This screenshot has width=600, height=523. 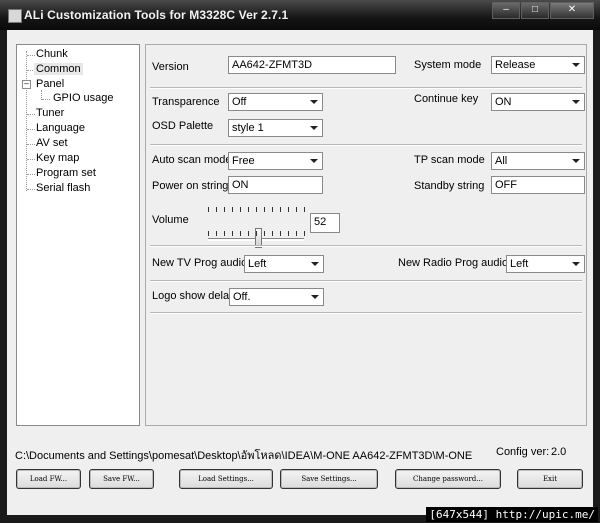 I want to click on tree-item-panel: Panel, so click(x=50, y=84).